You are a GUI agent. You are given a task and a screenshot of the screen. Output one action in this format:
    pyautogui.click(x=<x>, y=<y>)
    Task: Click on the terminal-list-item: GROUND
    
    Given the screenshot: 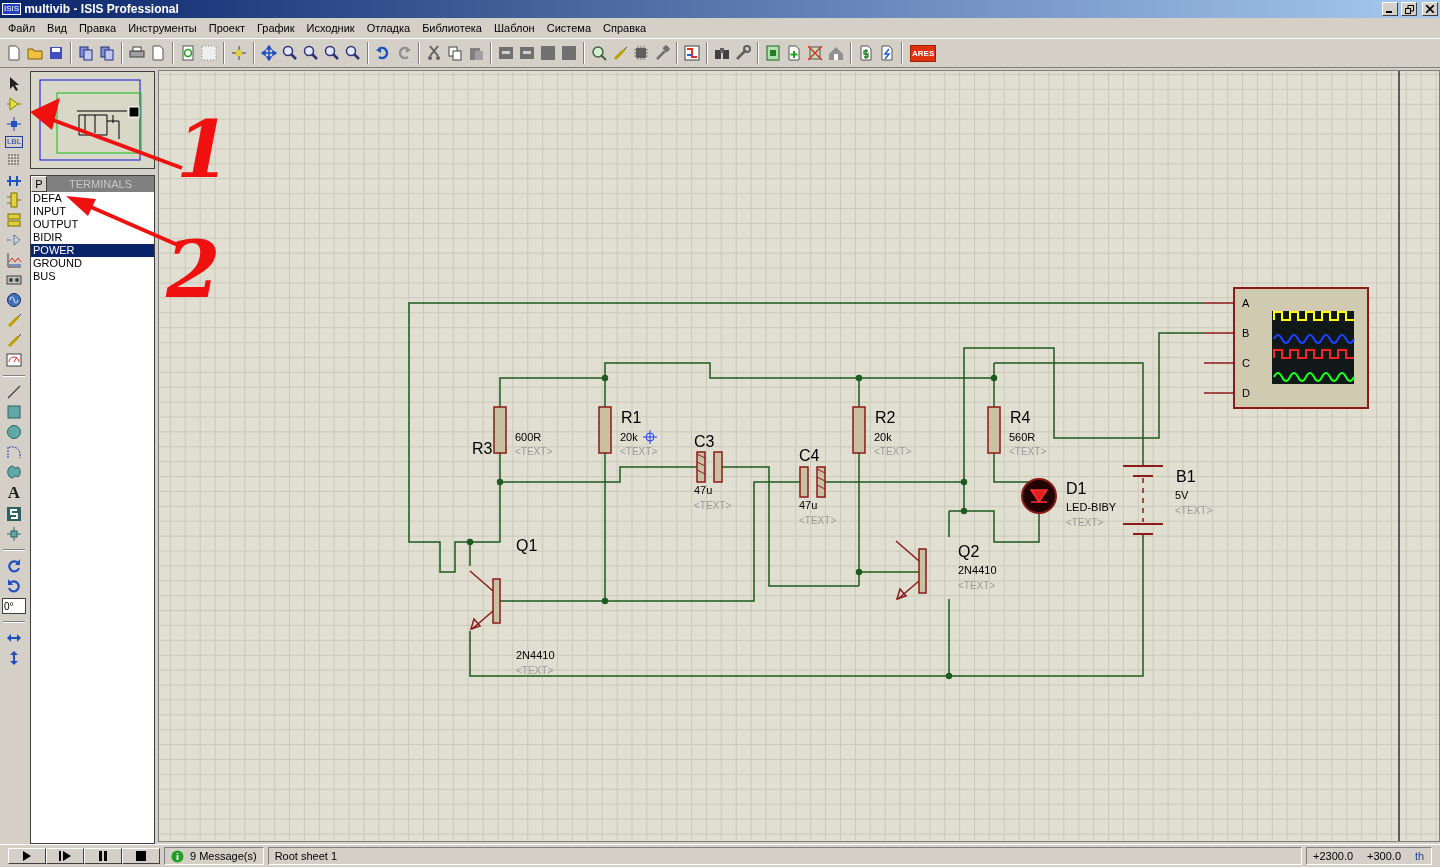 What is the action you would take?
    pyautogui.click(x=92, y=263)
    